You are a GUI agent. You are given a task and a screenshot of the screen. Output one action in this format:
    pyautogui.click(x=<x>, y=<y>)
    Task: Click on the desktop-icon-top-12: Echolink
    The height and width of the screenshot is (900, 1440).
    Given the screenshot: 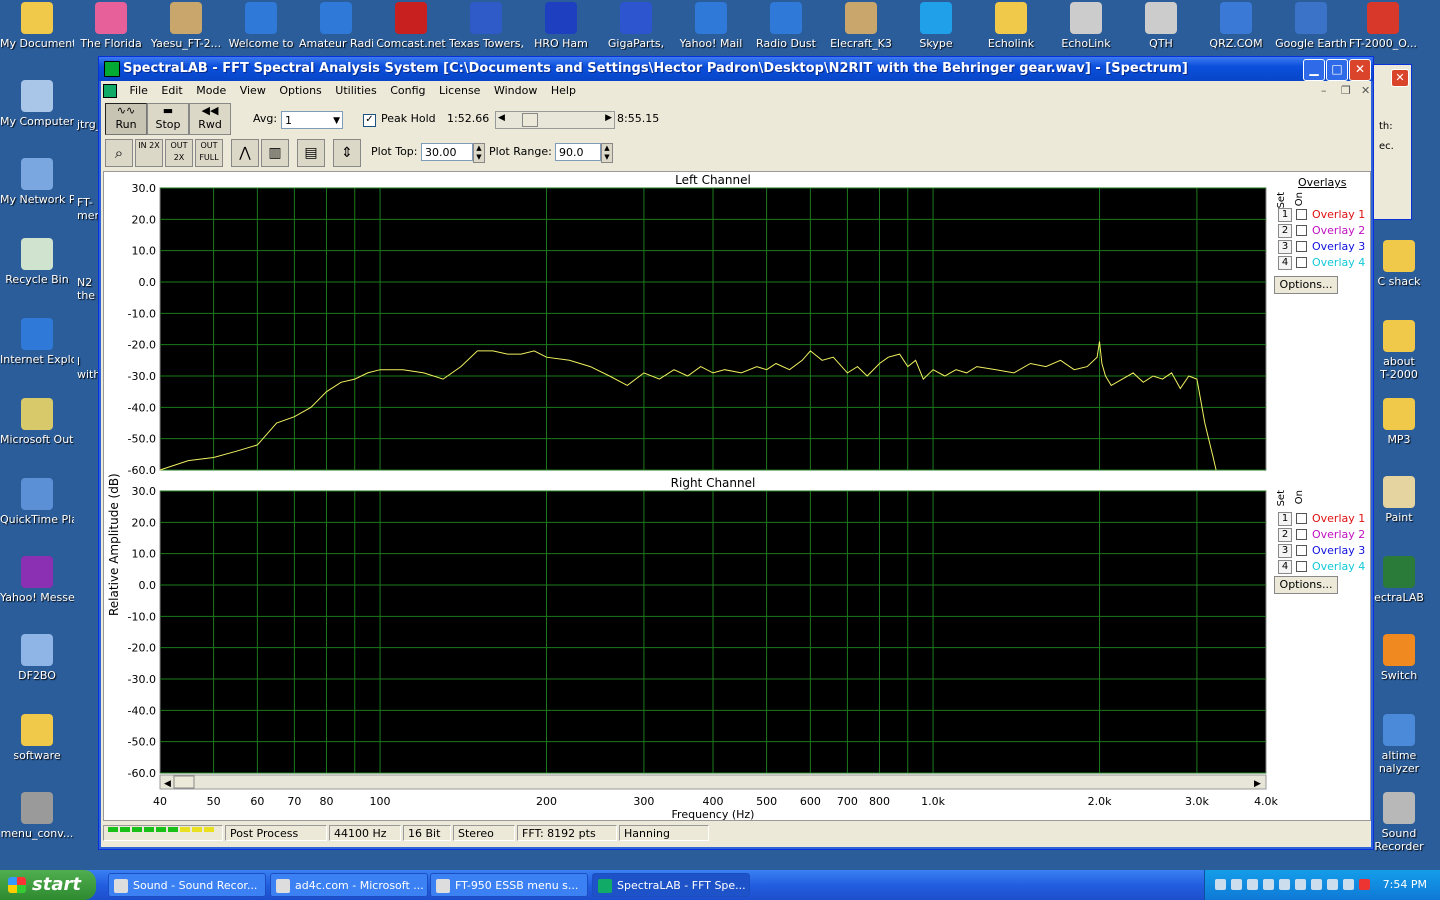 What is the action you would take?
    pyautogui.click(x=1011, y=26)
    